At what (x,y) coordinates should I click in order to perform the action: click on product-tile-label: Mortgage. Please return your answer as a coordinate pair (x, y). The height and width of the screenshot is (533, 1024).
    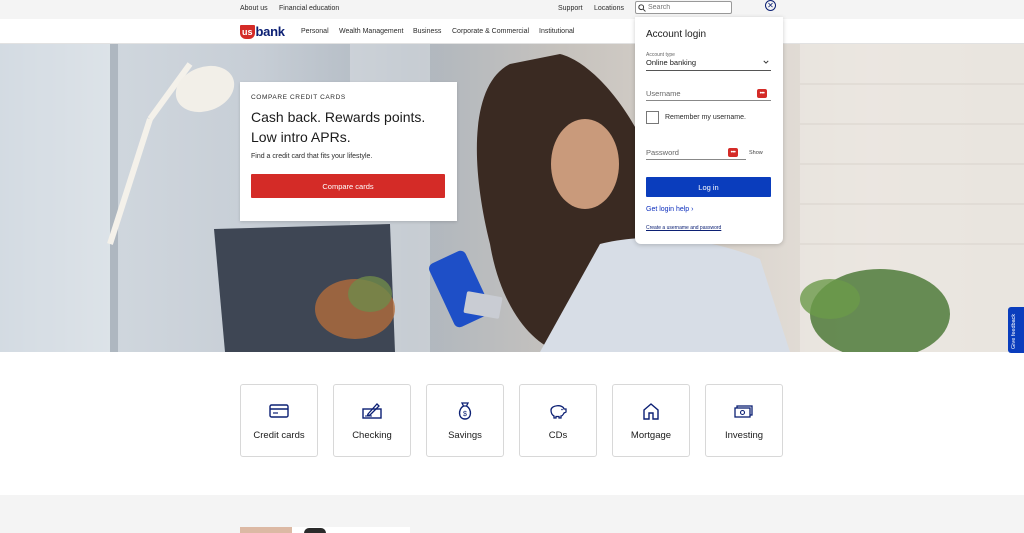
    Looking at the image, I should click on (651, 435).